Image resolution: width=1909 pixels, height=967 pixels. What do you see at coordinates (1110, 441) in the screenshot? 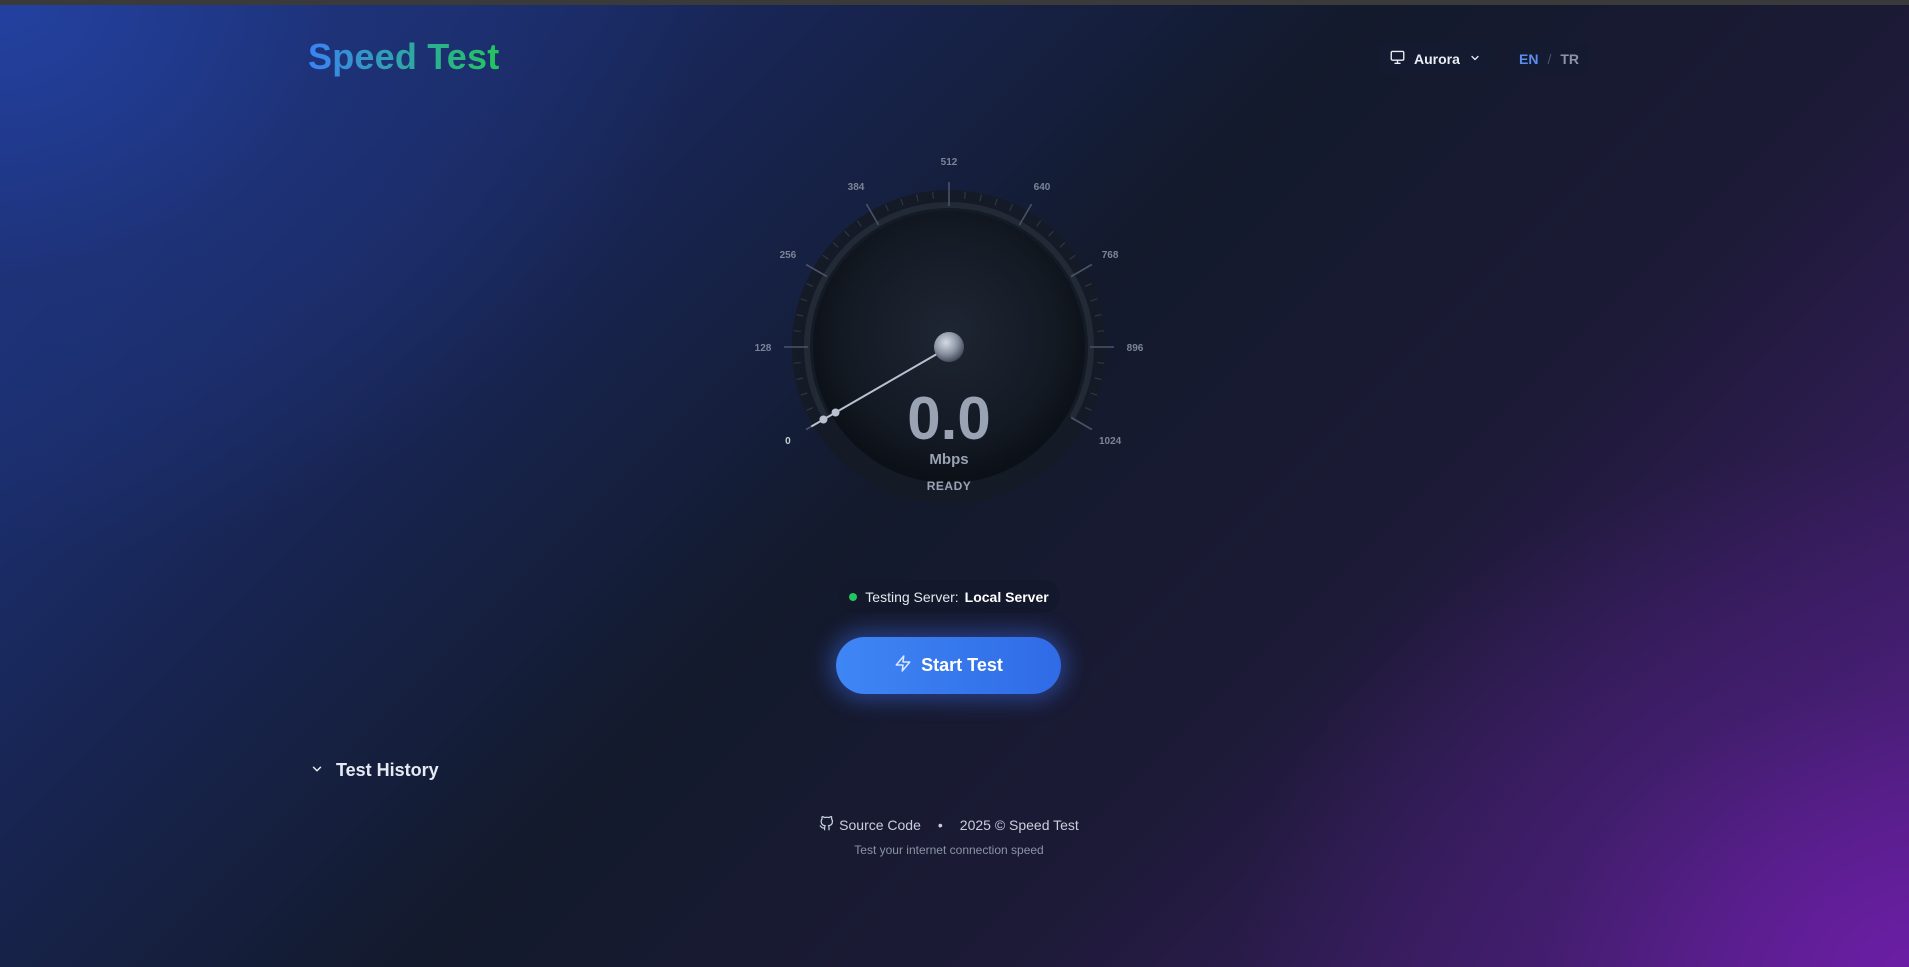
I see `gauge-tick-label: 1024` at bounding box center [1110, 441].